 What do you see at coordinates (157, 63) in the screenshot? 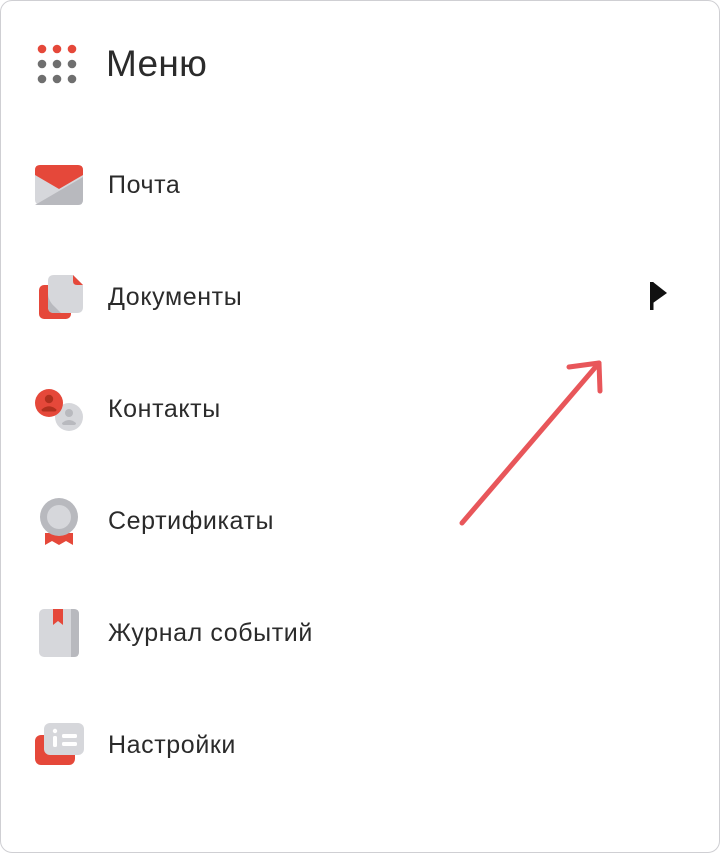
I see `menu-title: Меню` at bounding box center [157, 63].